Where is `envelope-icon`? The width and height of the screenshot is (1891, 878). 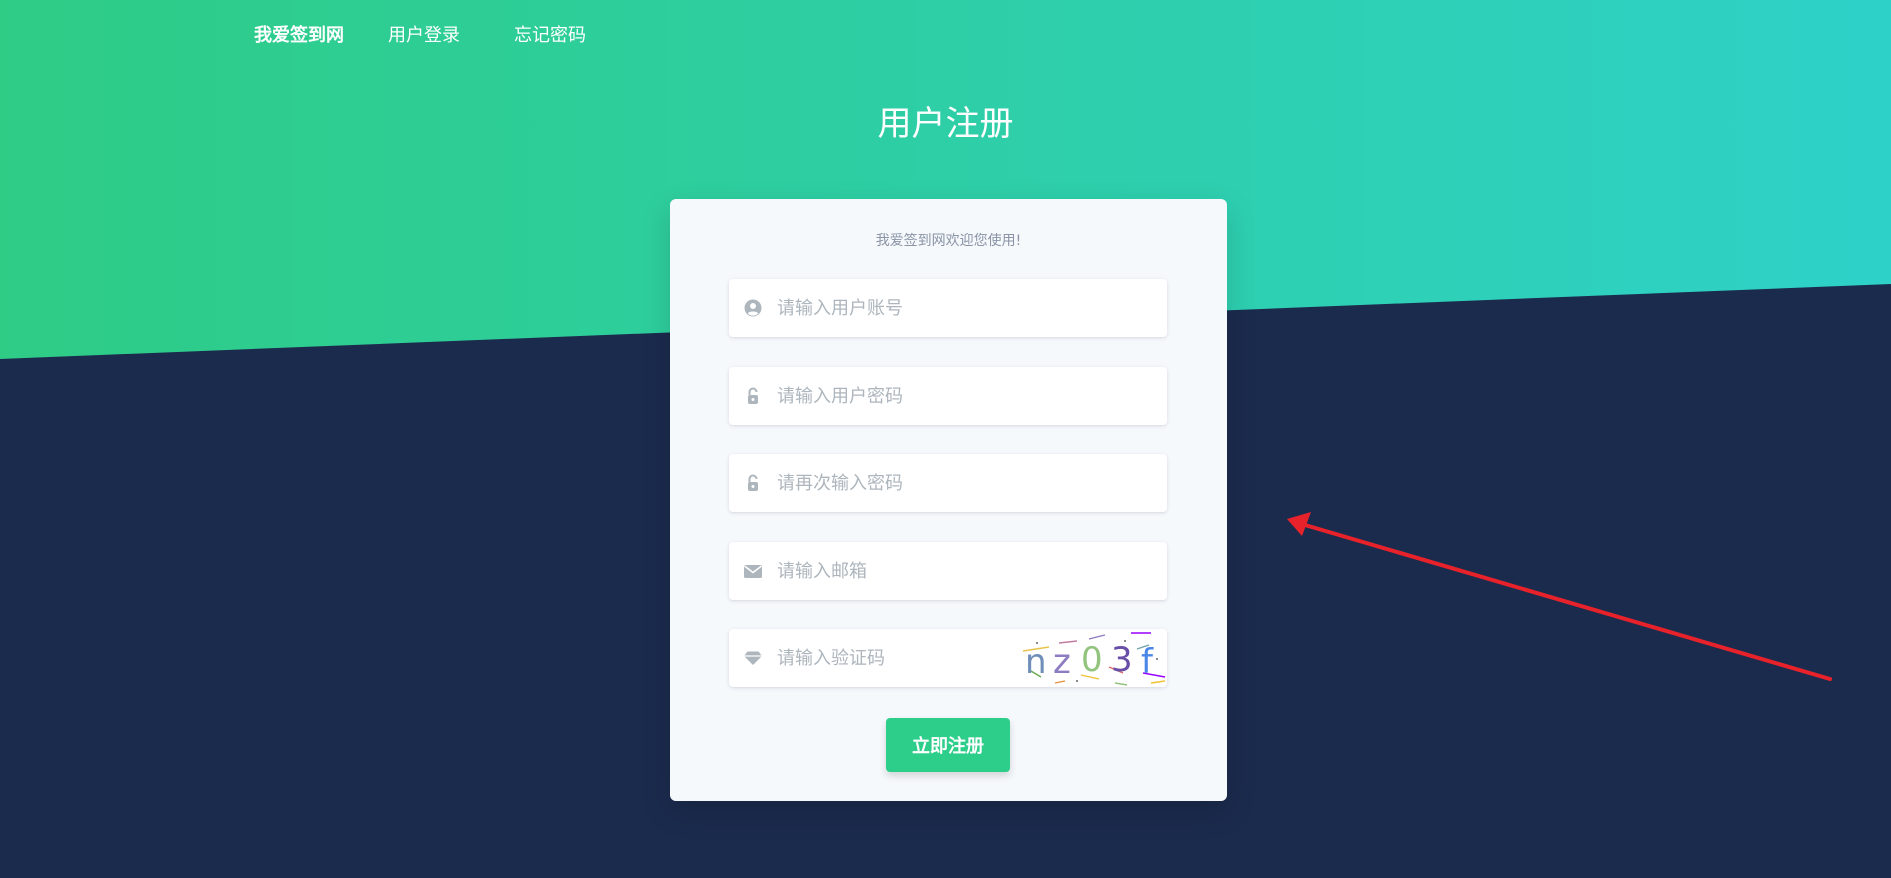
envelope-icon is located at coordinates (753, 571).